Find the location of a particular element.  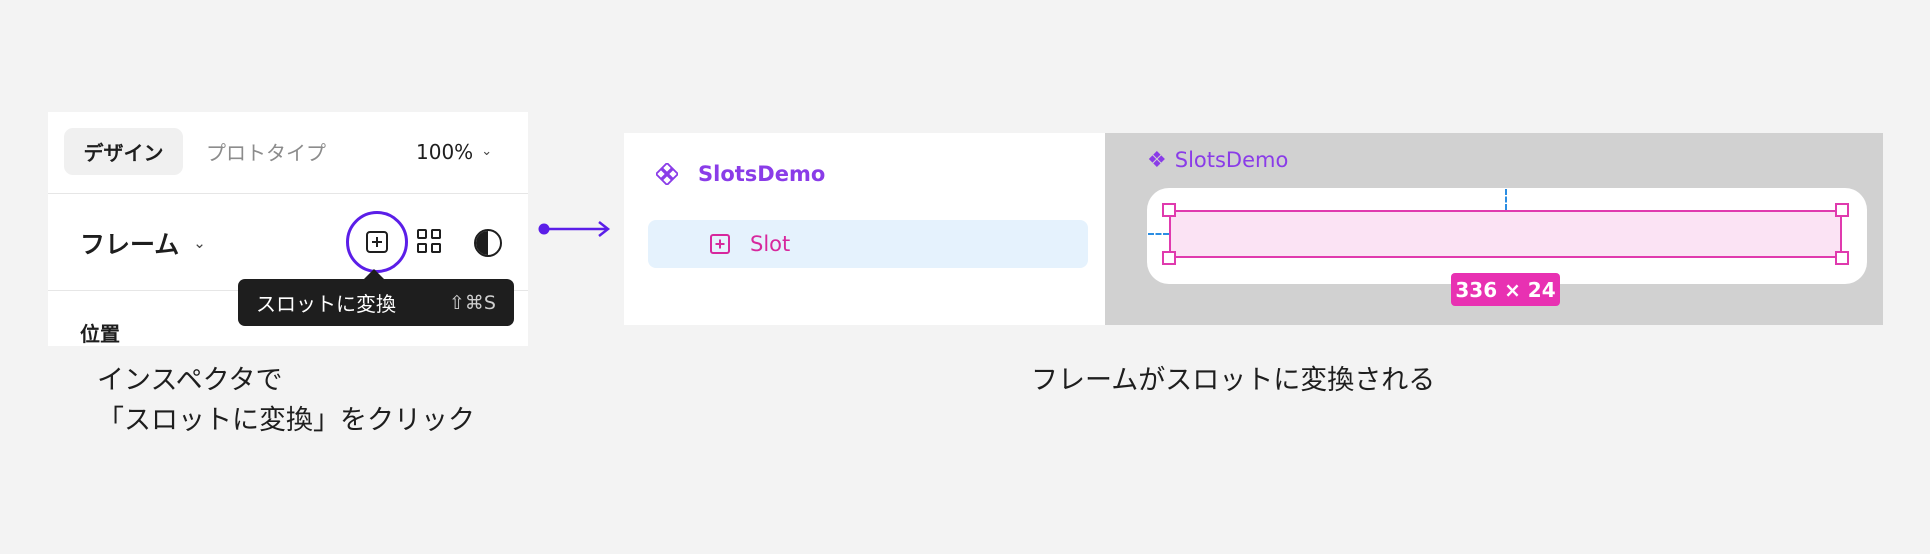

canvas-component-title: ❖ SlotsDemo is located at coordinates (1217, 160).